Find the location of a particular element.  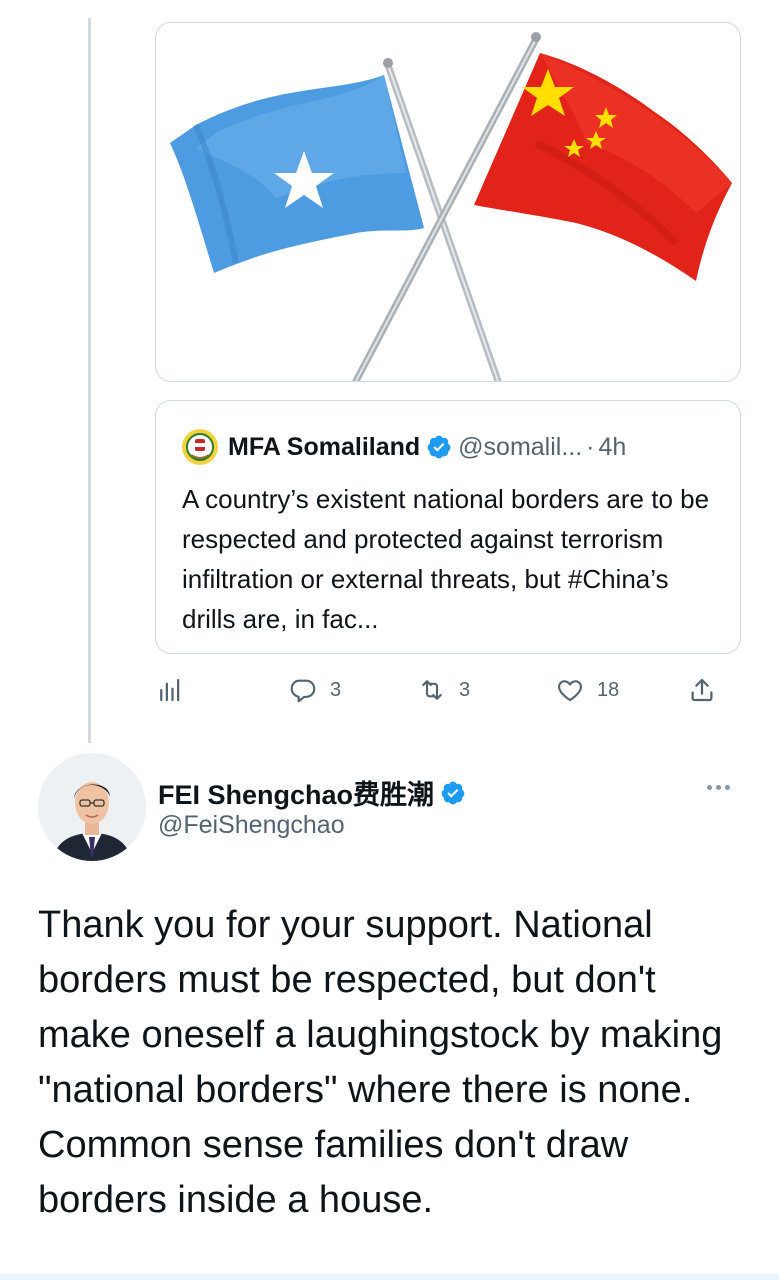

tweet-action-bar: 3 3 18 is located at coordinates (445, 690).